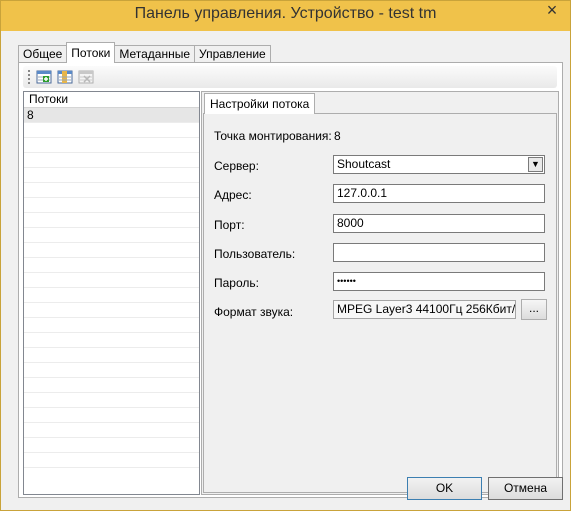  Describe the element at coordinates (439, 164) in the screenshot. I see `server-select: Shoutcast ▼` at that location.